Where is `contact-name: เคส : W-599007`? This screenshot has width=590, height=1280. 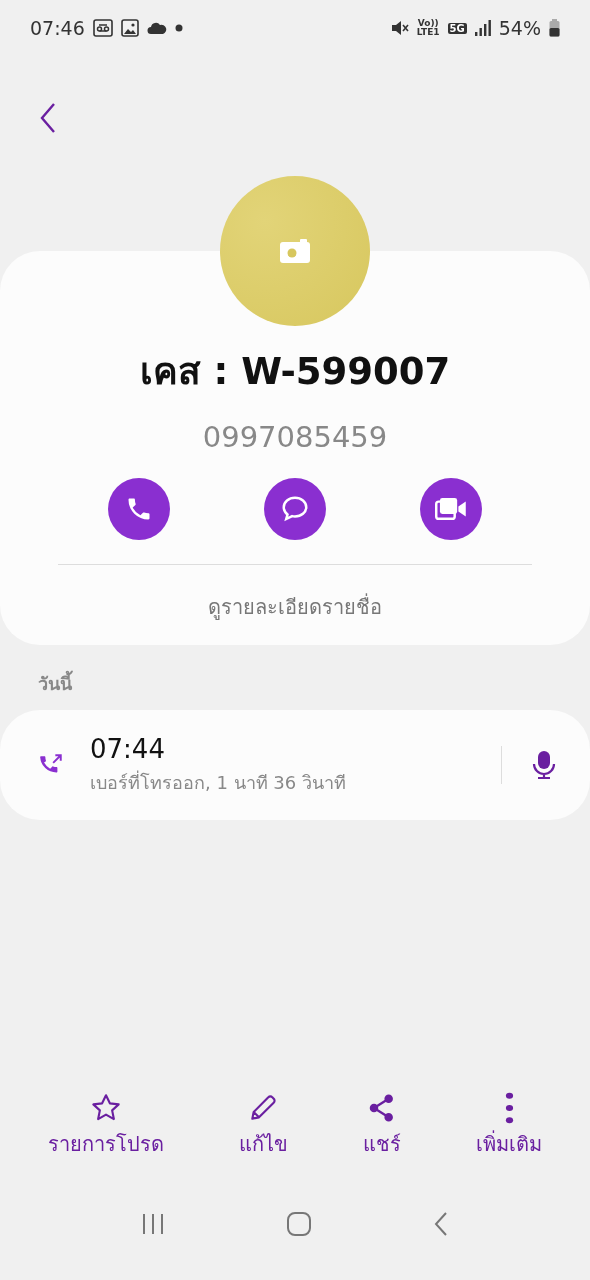
contact-name: เคส : W-599007 is located at coordinates (295, 372).